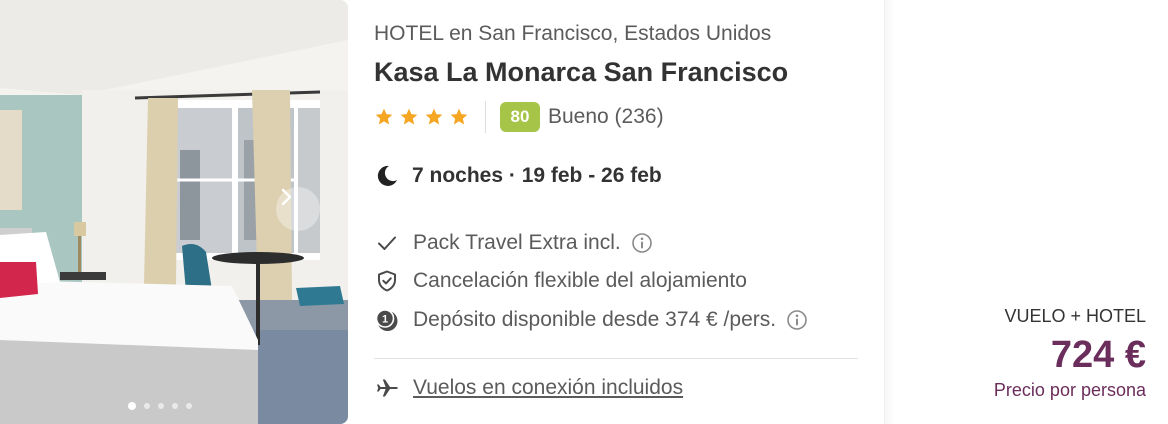  I want to click on feature-flexible-cancellation: Cancelación flexible del alojamiento, so click(560, 281).